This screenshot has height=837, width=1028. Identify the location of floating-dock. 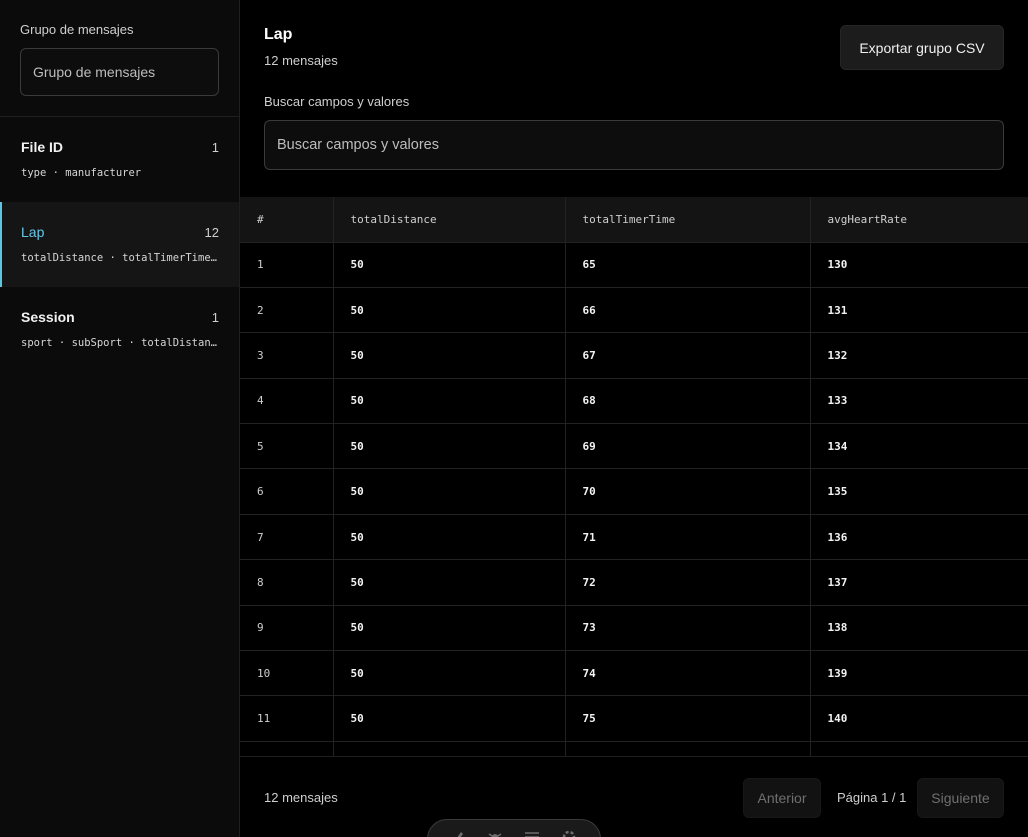
(514, 828).